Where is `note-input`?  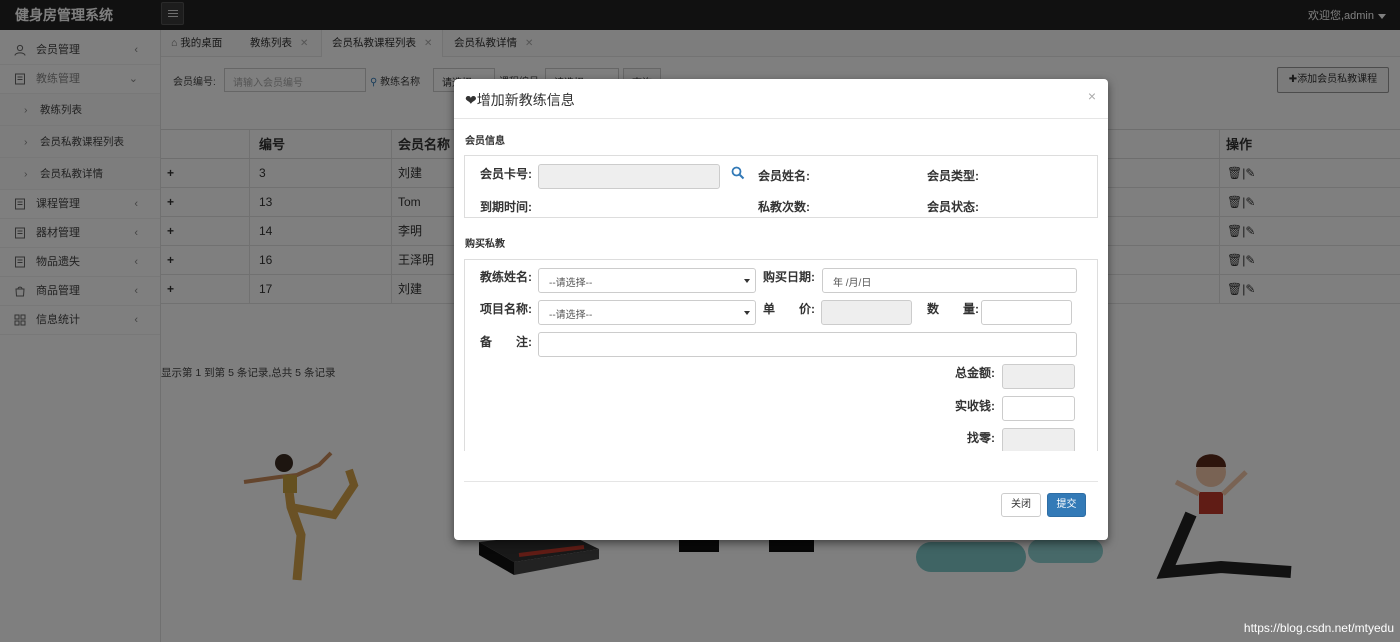 note-input is located at coordinates (807, 344).